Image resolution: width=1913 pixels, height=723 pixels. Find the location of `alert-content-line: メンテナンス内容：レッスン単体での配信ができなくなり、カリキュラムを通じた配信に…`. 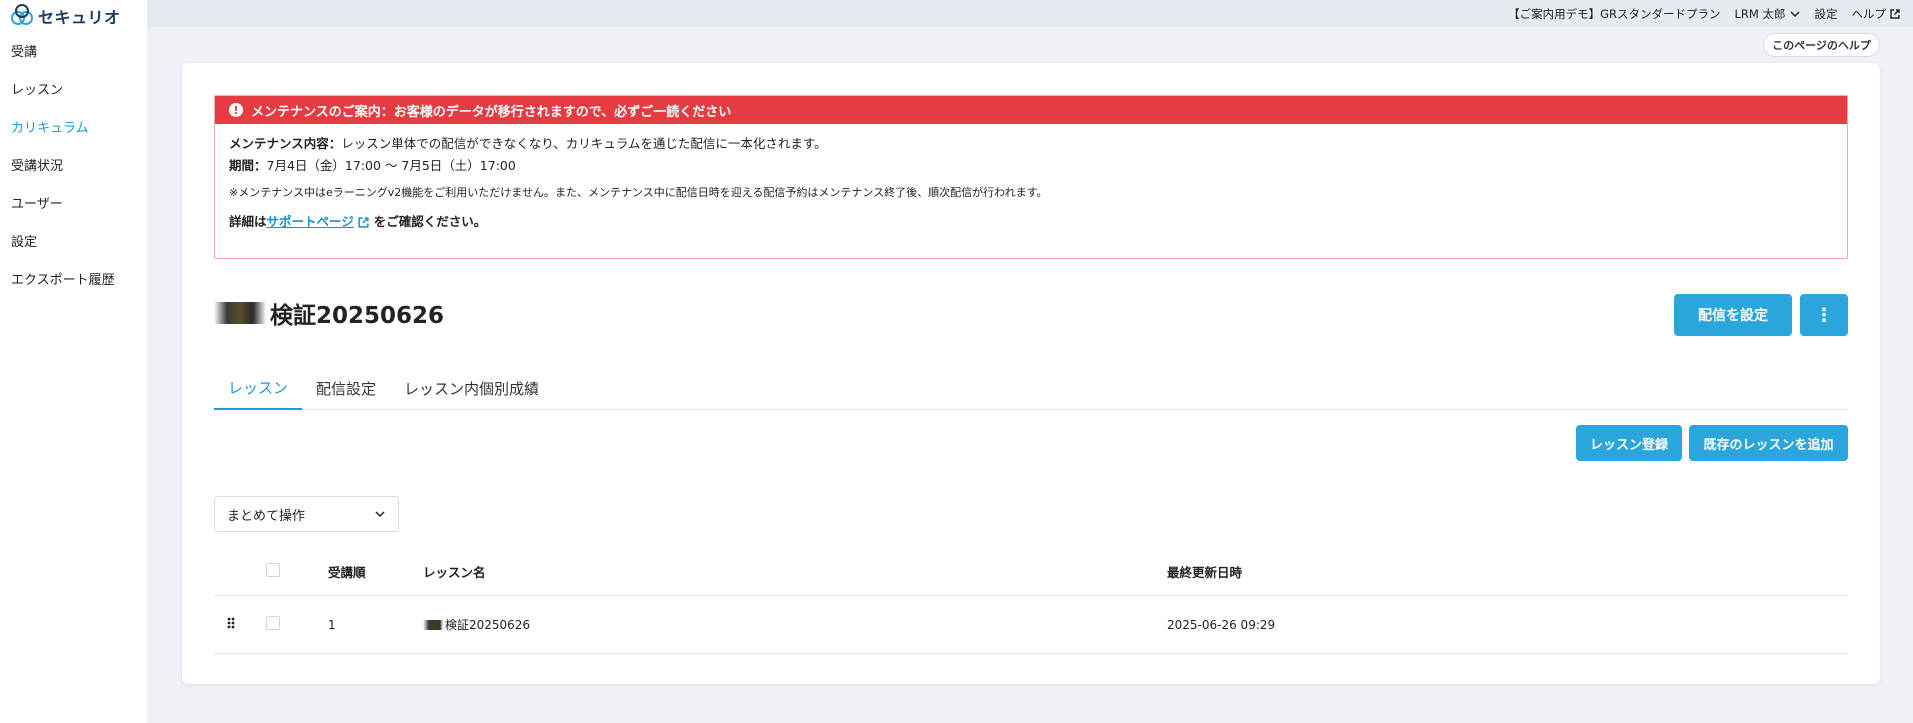

alert-content-line: メンテナンス内容：レッスン単体での配信ができなくなり、カリキュラムを通じた配信に… is located at coordinates (1031, 144).